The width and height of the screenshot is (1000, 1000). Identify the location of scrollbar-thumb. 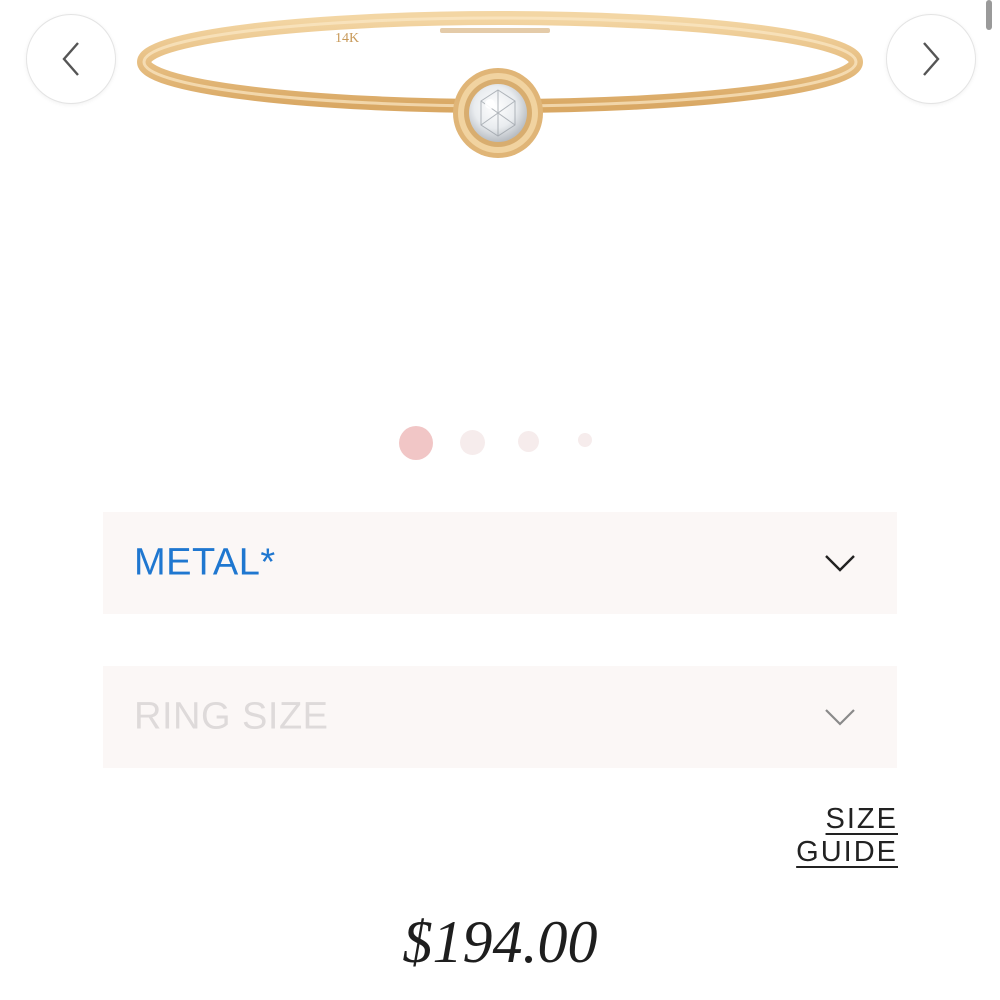
(989, 15).